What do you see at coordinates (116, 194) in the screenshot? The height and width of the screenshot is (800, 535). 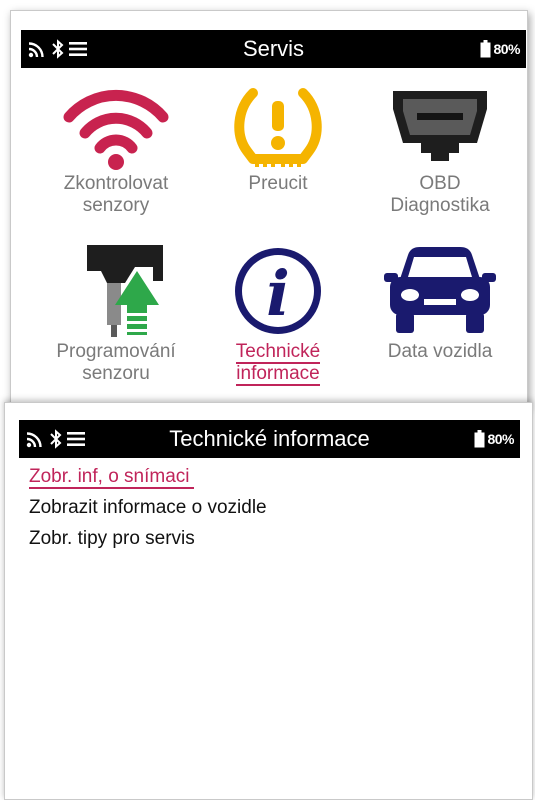 I see `tile-label: Zkontrolovat senzory` at bounding box center [116, 194].